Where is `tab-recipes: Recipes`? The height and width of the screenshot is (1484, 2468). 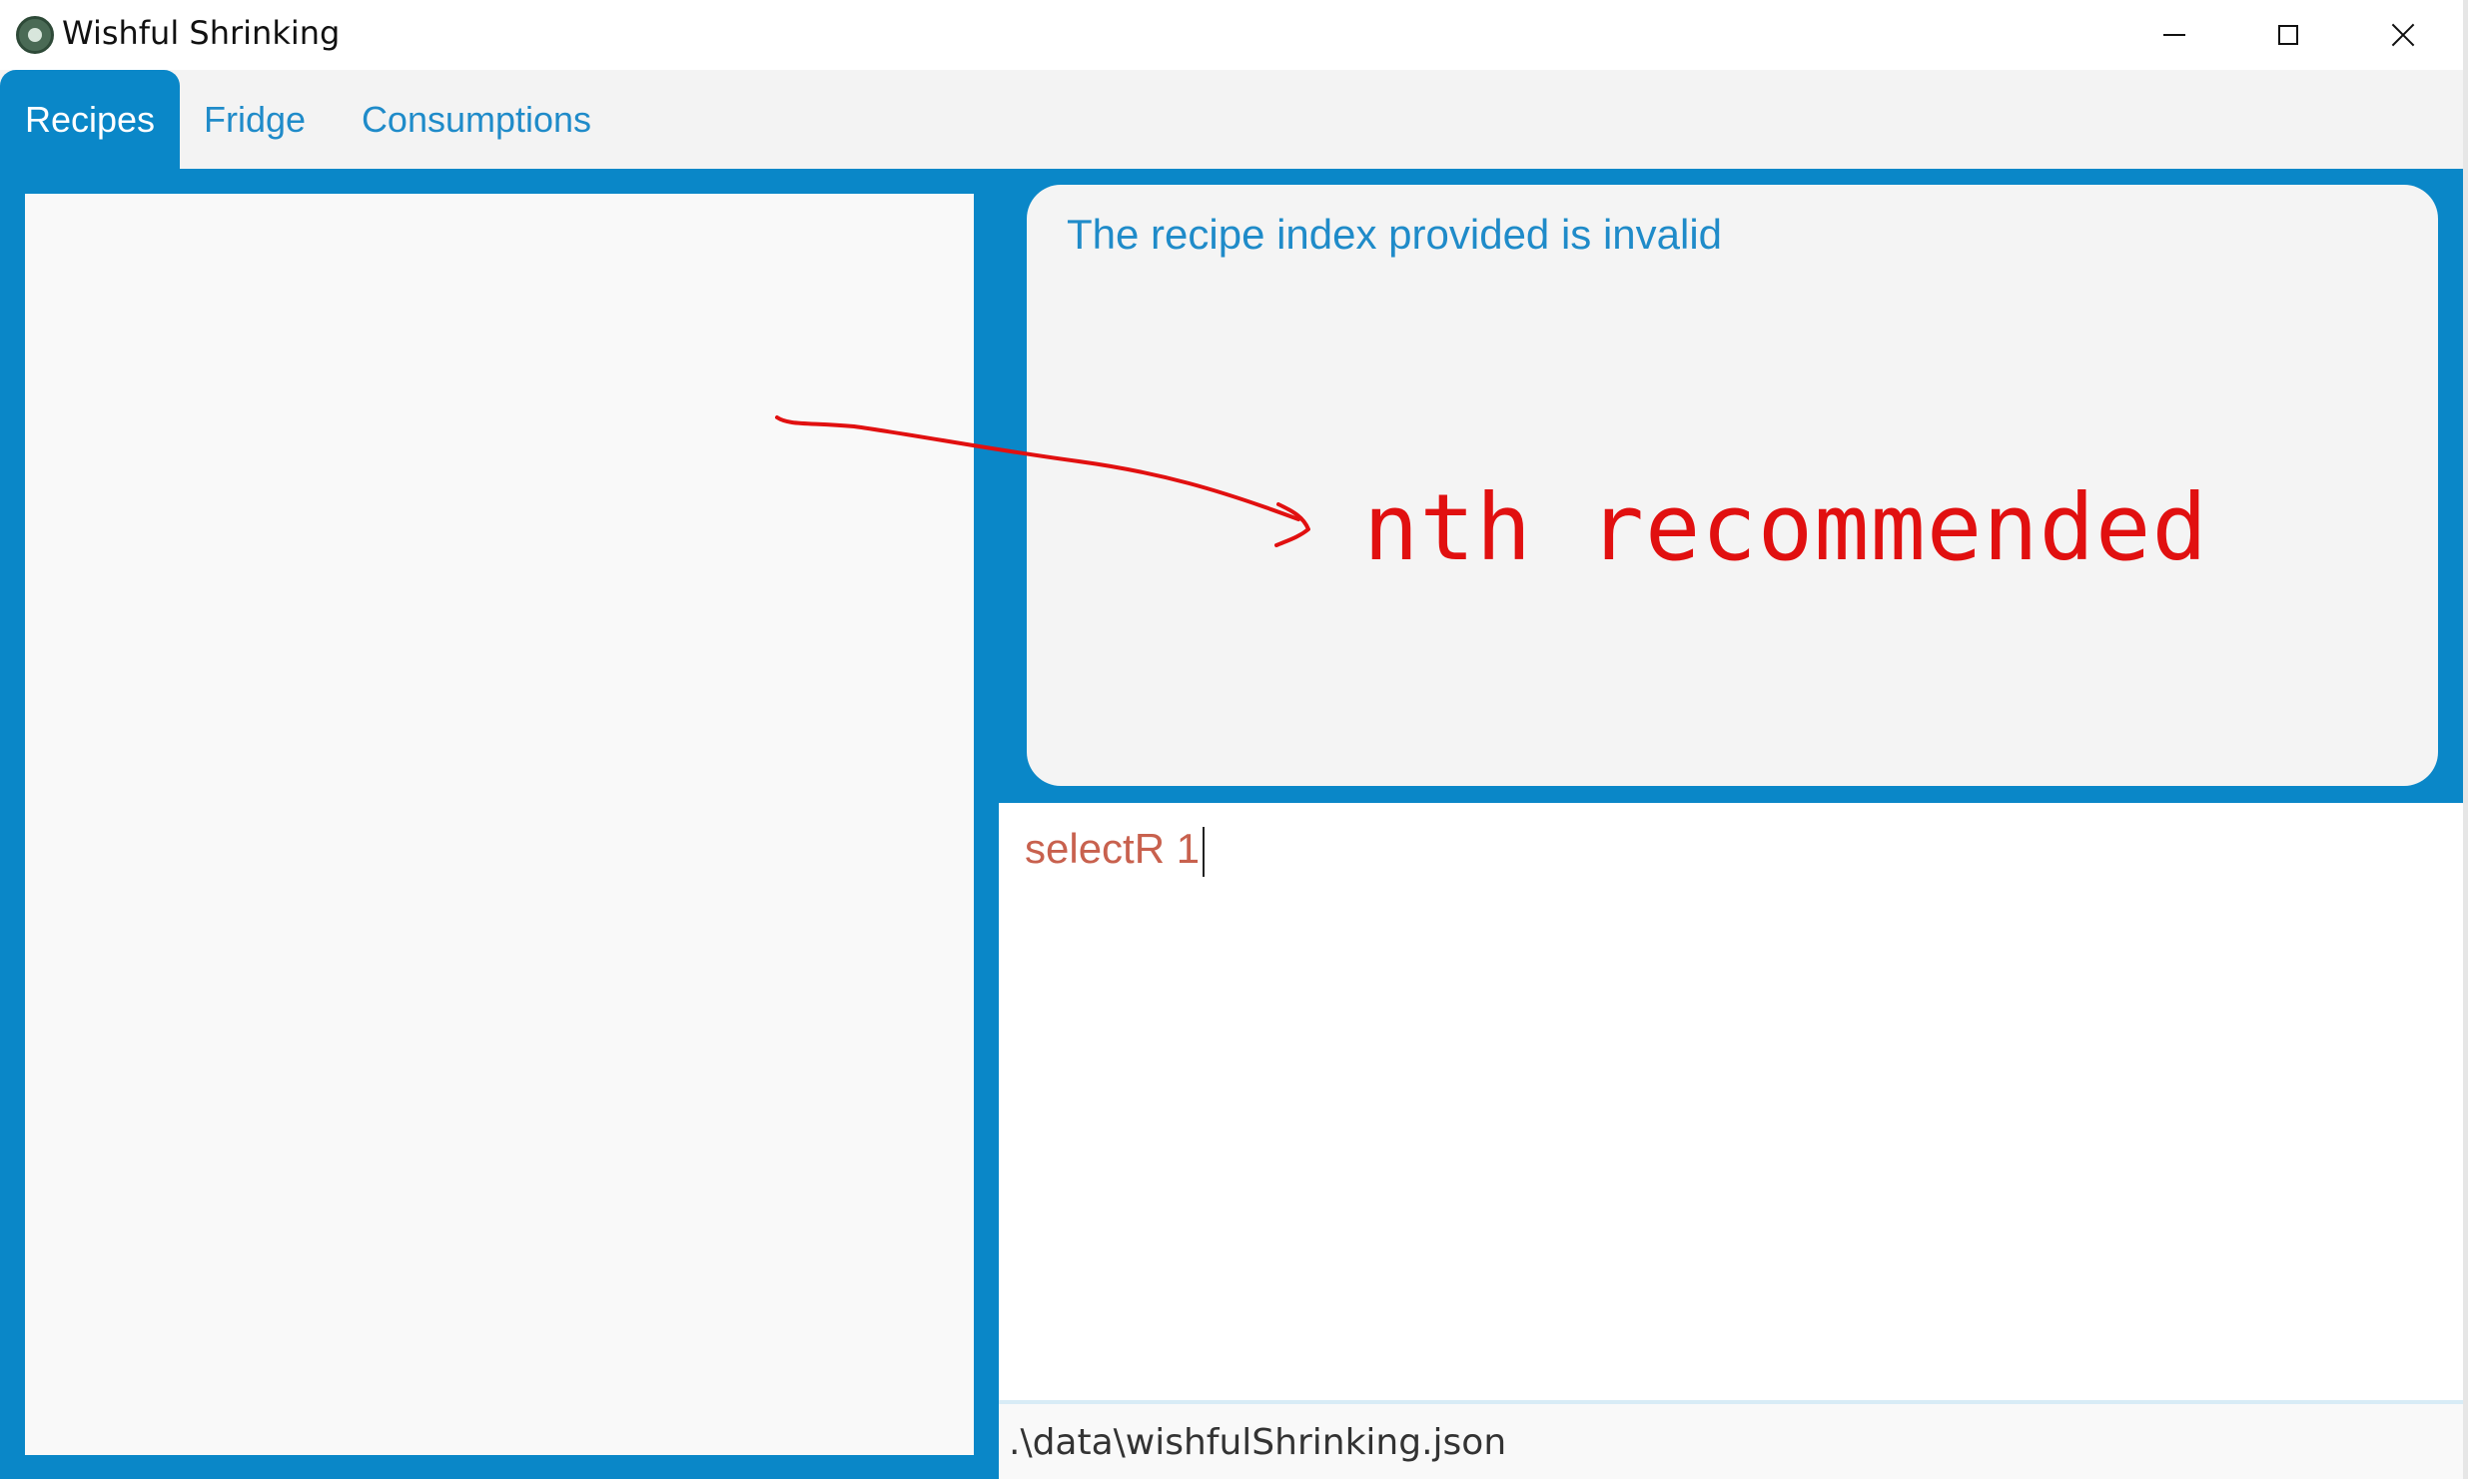
tab-recipes: Recipes is located at coordinates (90, 120).